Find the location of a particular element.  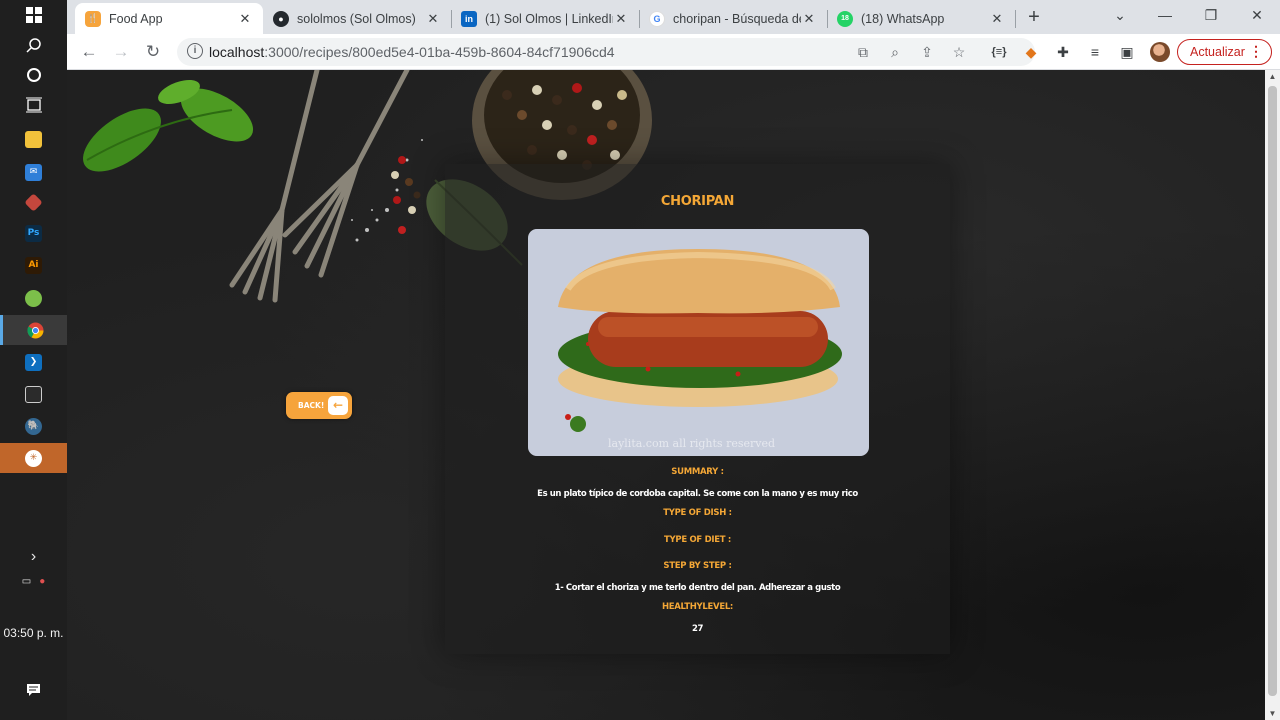

photoshop-icon: Ps is located at coordinates (33, 233).